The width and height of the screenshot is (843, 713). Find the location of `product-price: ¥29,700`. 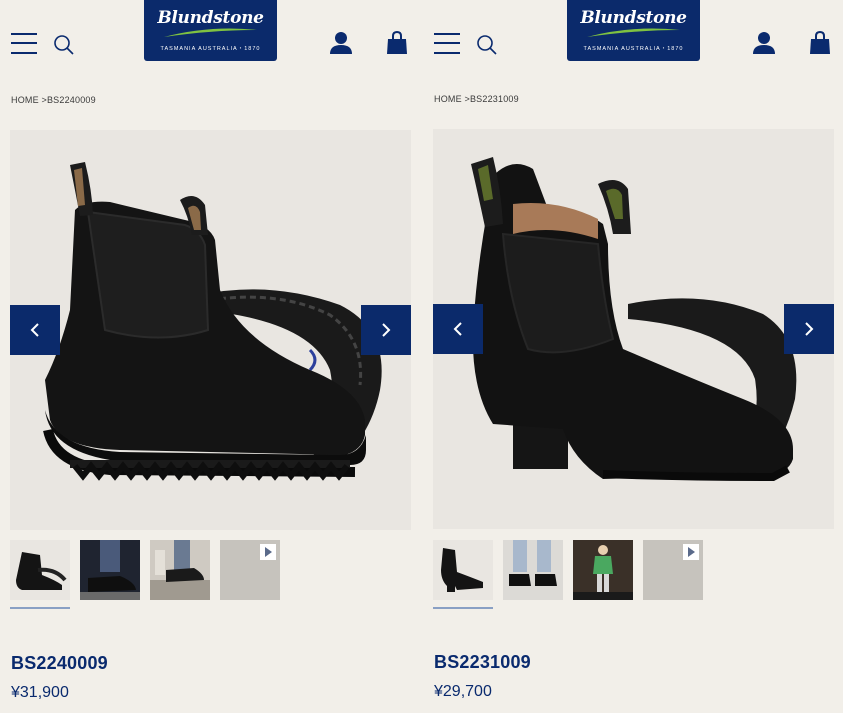

product-price: ¥29,700 is located at coordinates (463, 691).